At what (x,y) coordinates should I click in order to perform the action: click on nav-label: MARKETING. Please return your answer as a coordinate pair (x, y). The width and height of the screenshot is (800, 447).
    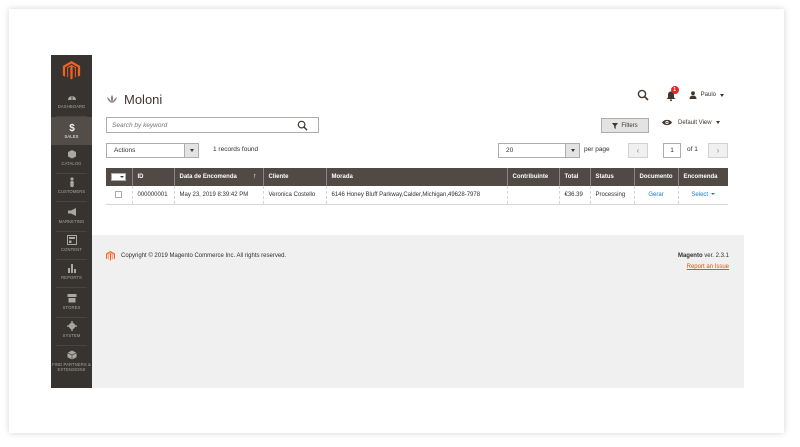
    Looking at the image, I should click on (71, 221).